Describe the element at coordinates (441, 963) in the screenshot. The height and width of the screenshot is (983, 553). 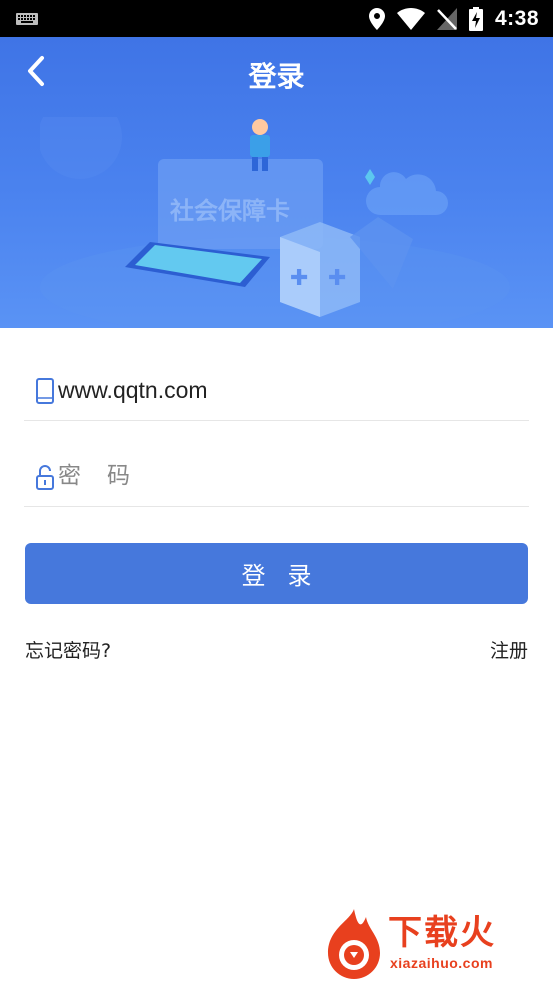
I see `watermark-url: xiazaihuo.com` at that location.